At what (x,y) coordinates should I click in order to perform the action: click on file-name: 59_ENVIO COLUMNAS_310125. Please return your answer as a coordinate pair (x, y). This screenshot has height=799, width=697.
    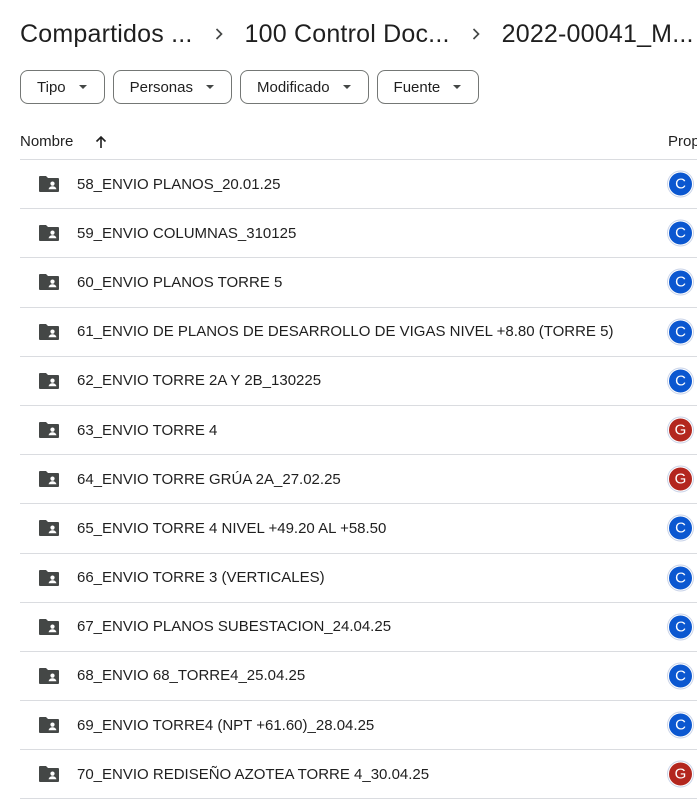
    Looking at the image, I should click on (187, 233).